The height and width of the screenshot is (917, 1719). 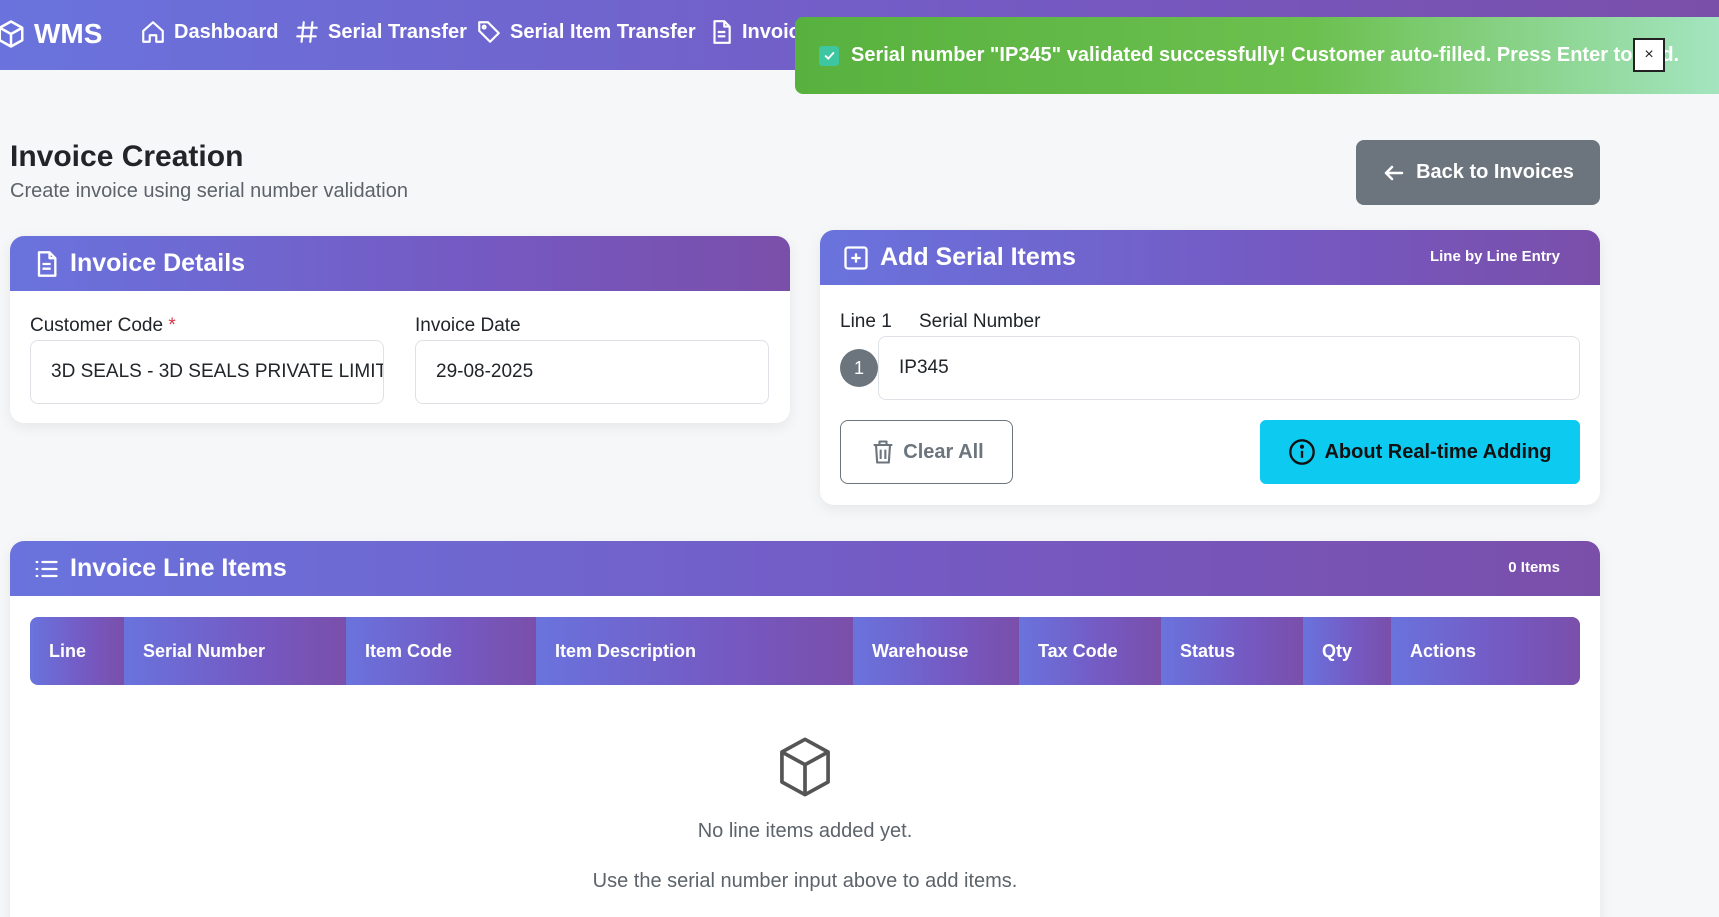 I want to click on nav-serial-transfer-label: Serial Transfer, so click(x=397, y=31).